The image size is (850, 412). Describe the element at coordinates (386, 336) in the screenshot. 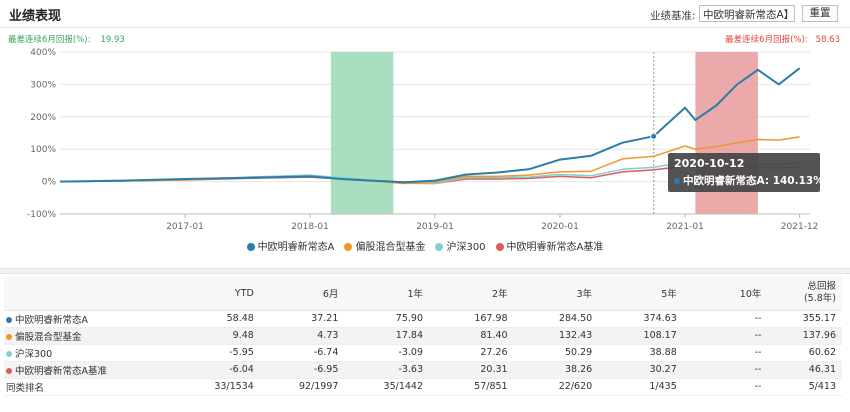

I see `table-cell: 17.84` at that location.